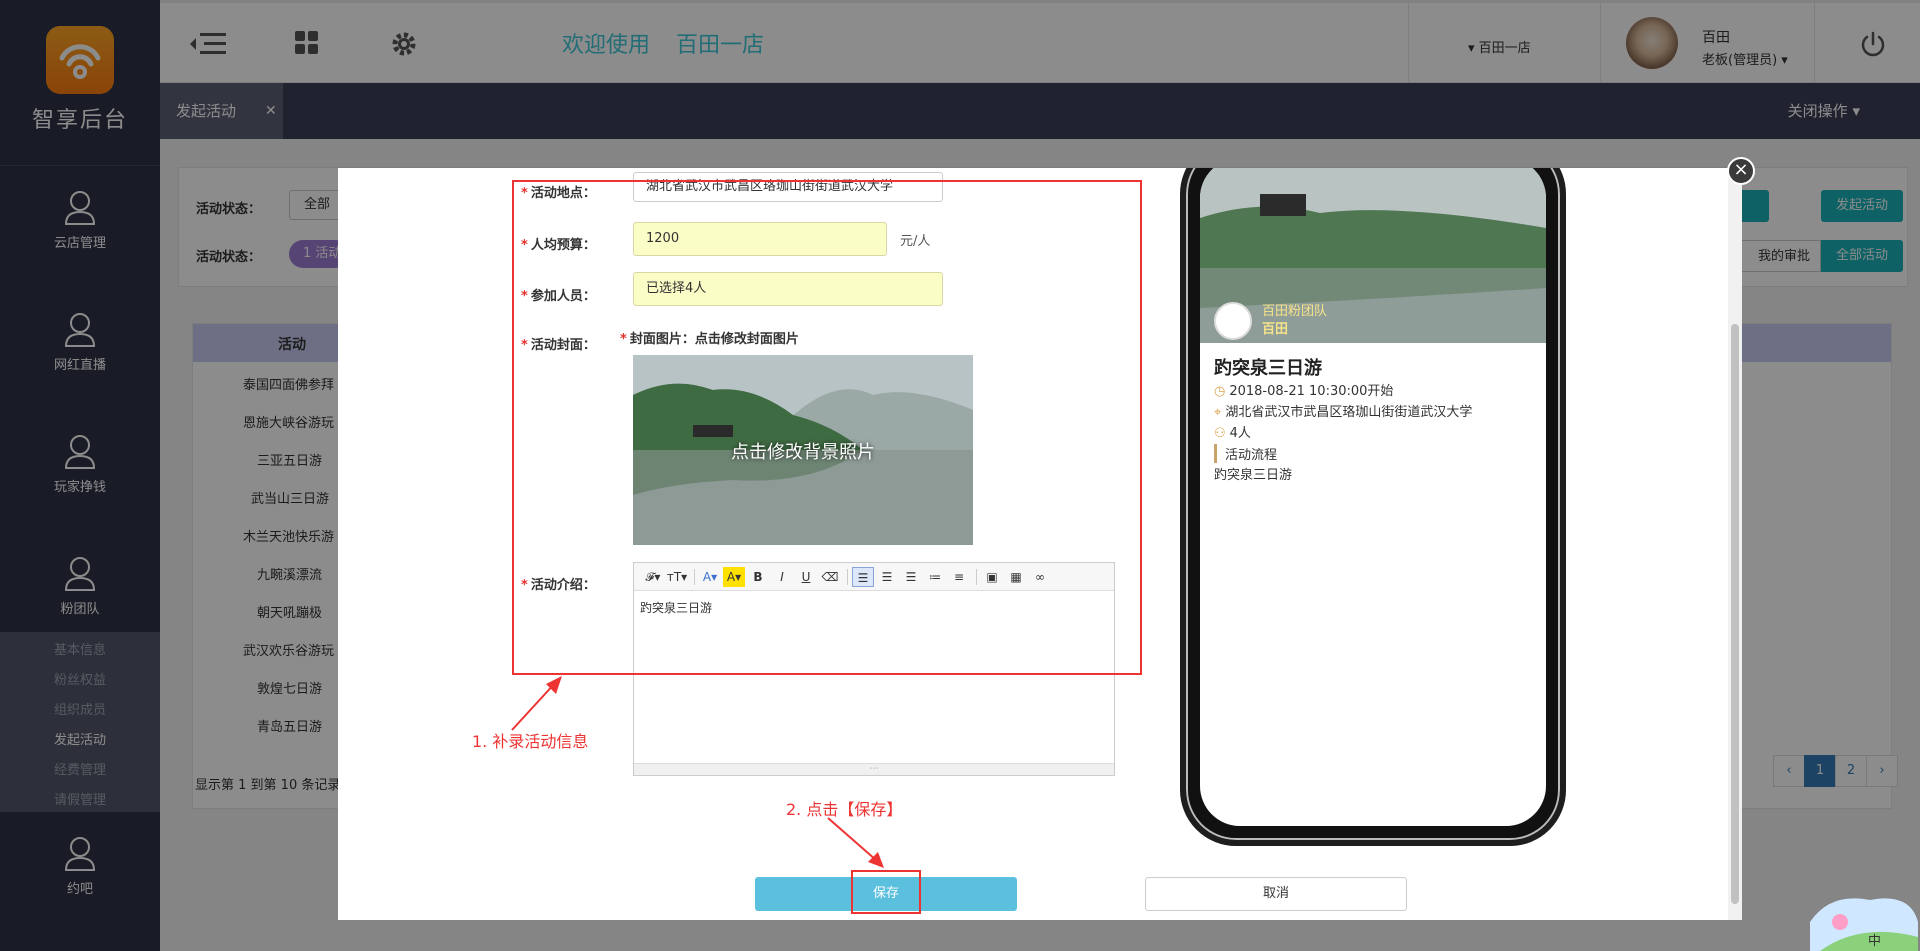 Image resolution: width=1920 pixels, height=951 pixels. Describe the element at coordinates (1864, 924) in the screenshot. I see `mascot-icon` at that location.